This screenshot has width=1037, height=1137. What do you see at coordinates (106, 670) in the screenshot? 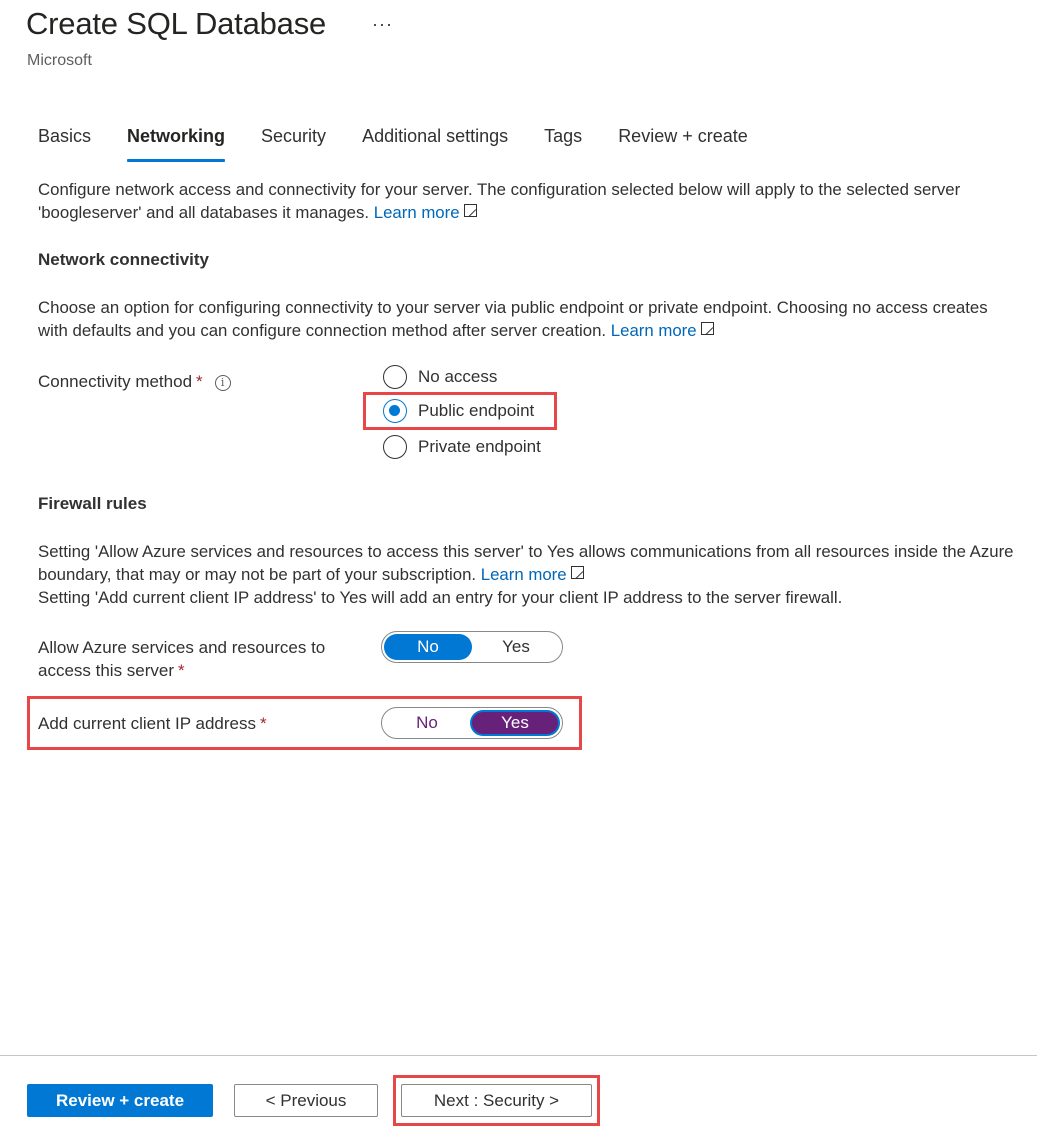
I see `allow-azure-label-line2: access this server` at bounding box center [106, 670].